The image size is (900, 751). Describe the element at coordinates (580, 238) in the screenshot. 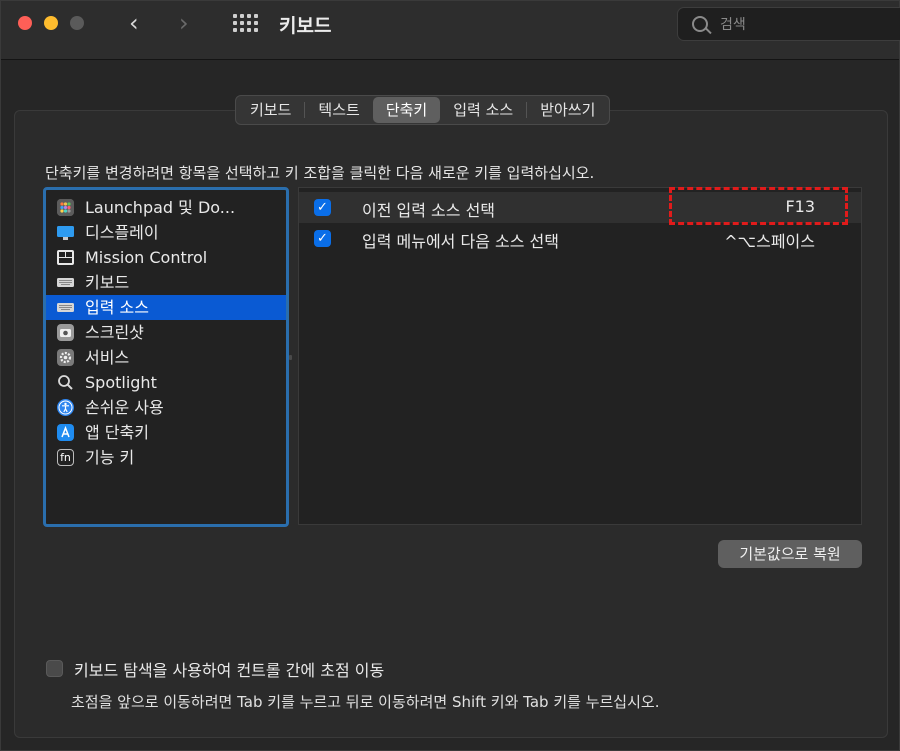

I see `table-row: ✓ 입력 메뉴에서 다음 소스 선택 ^⌥스페이스` at that location.